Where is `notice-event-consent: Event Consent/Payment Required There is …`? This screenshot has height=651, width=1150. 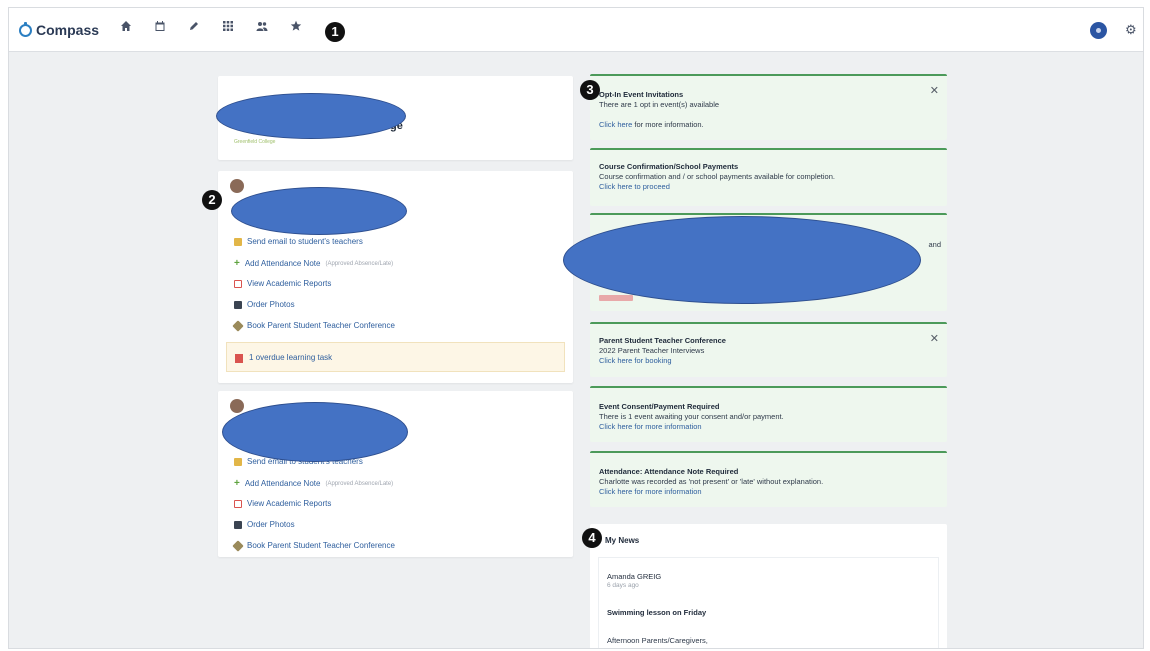
notice-event-consent: Event Consent/Payment Required There is … is located at coordinates (768, 414).